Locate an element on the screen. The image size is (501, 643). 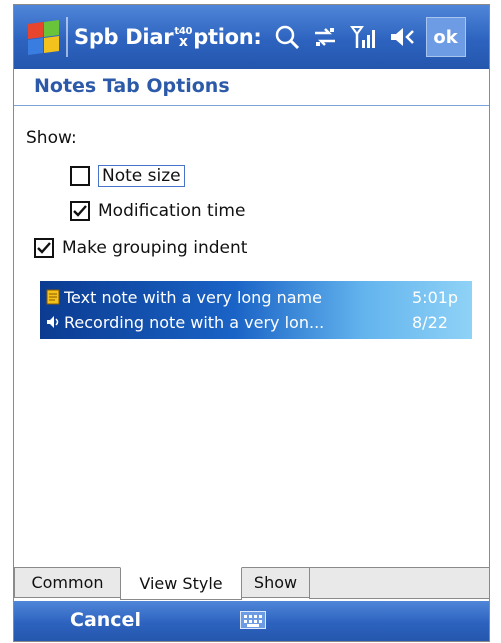
search-icon is located at coordinates (287, 37).